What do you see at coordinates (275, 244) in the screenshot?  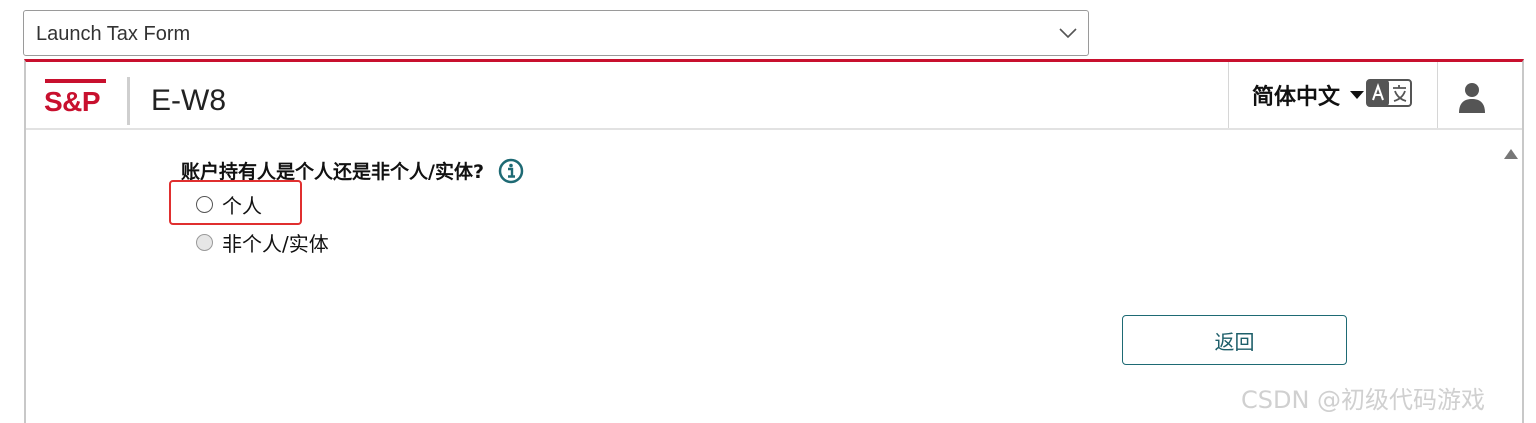 I see `option-entity-label: 非个人/实体` at bounding box center [275, 244].